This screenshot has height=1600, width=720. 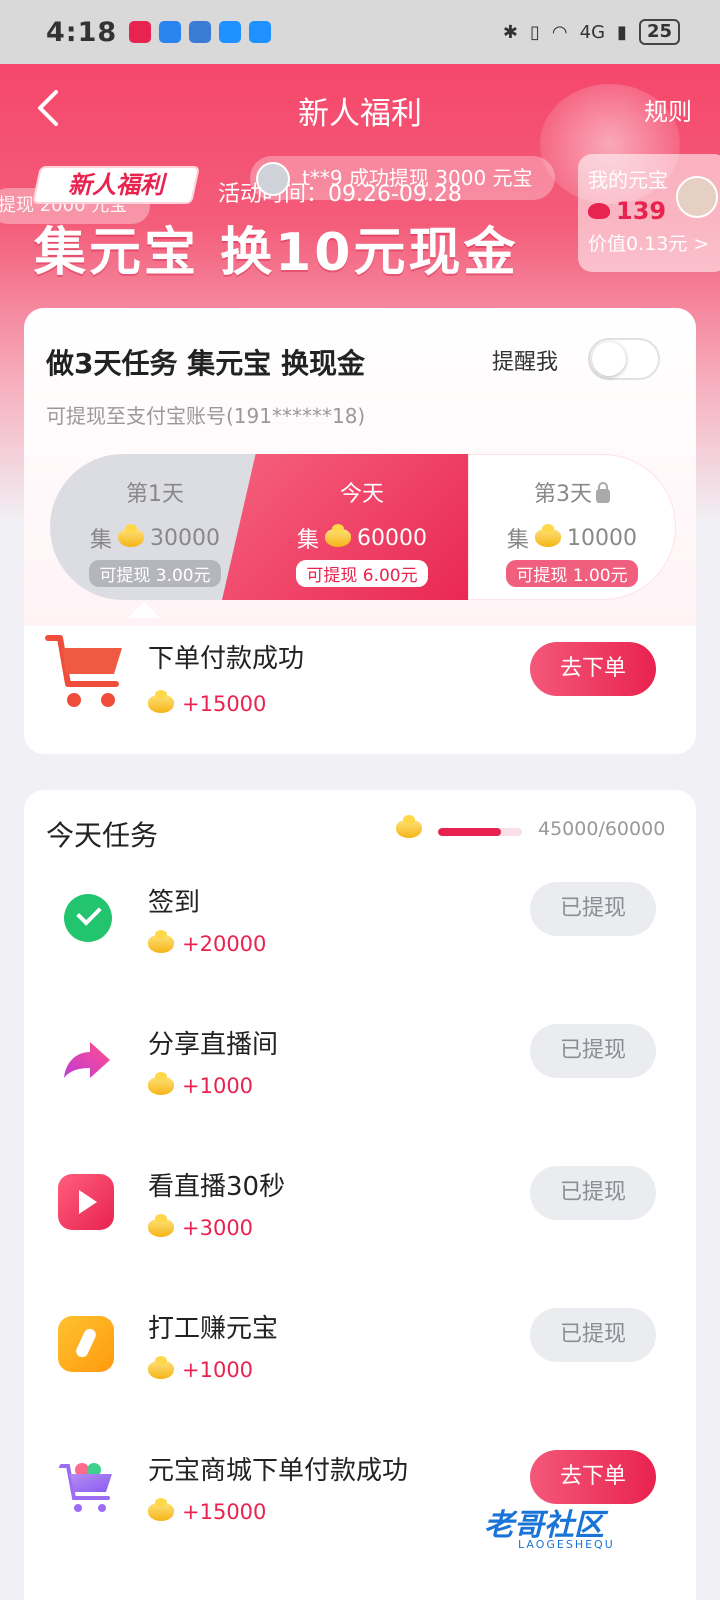 I want to click on order-task-reward: +15000, so click(x=207, y=703).